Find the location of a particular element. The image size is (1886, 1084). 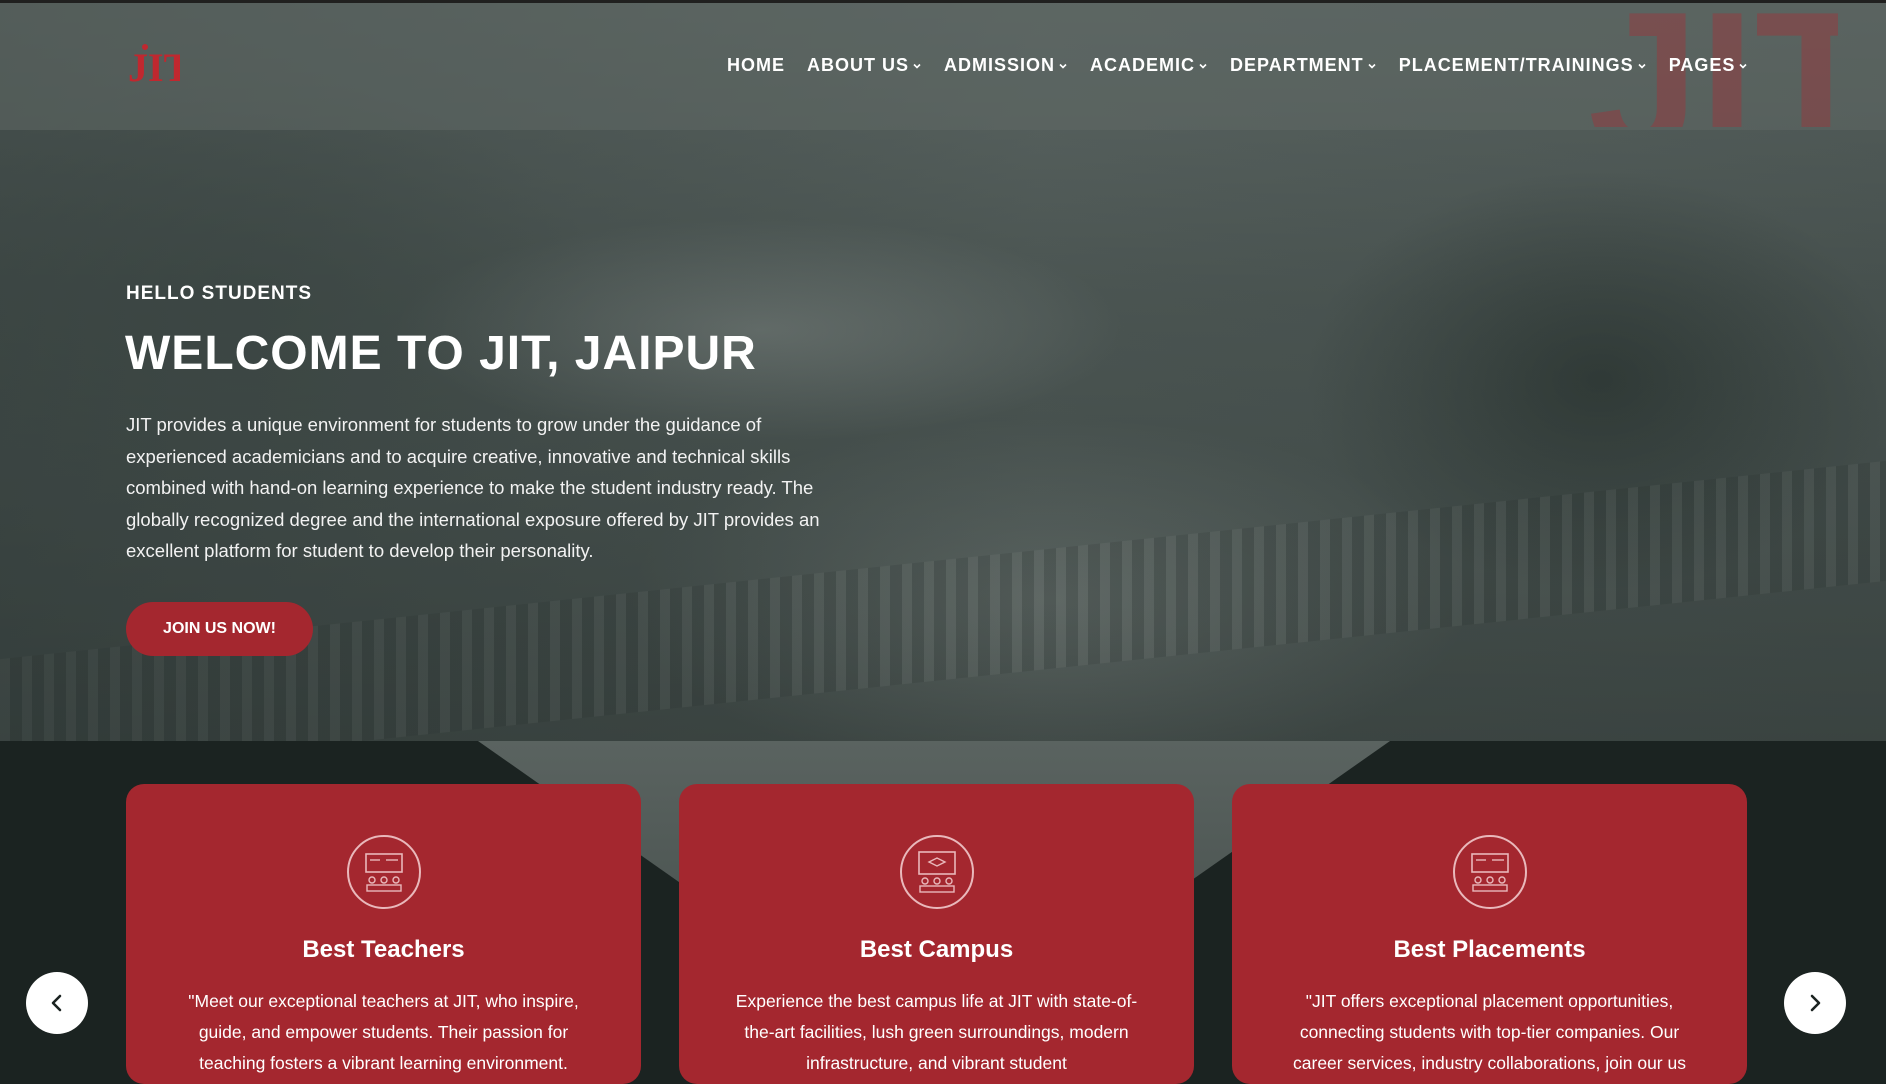

nav-about-us-label: ABOUT US is located at coordinates (858, 65).